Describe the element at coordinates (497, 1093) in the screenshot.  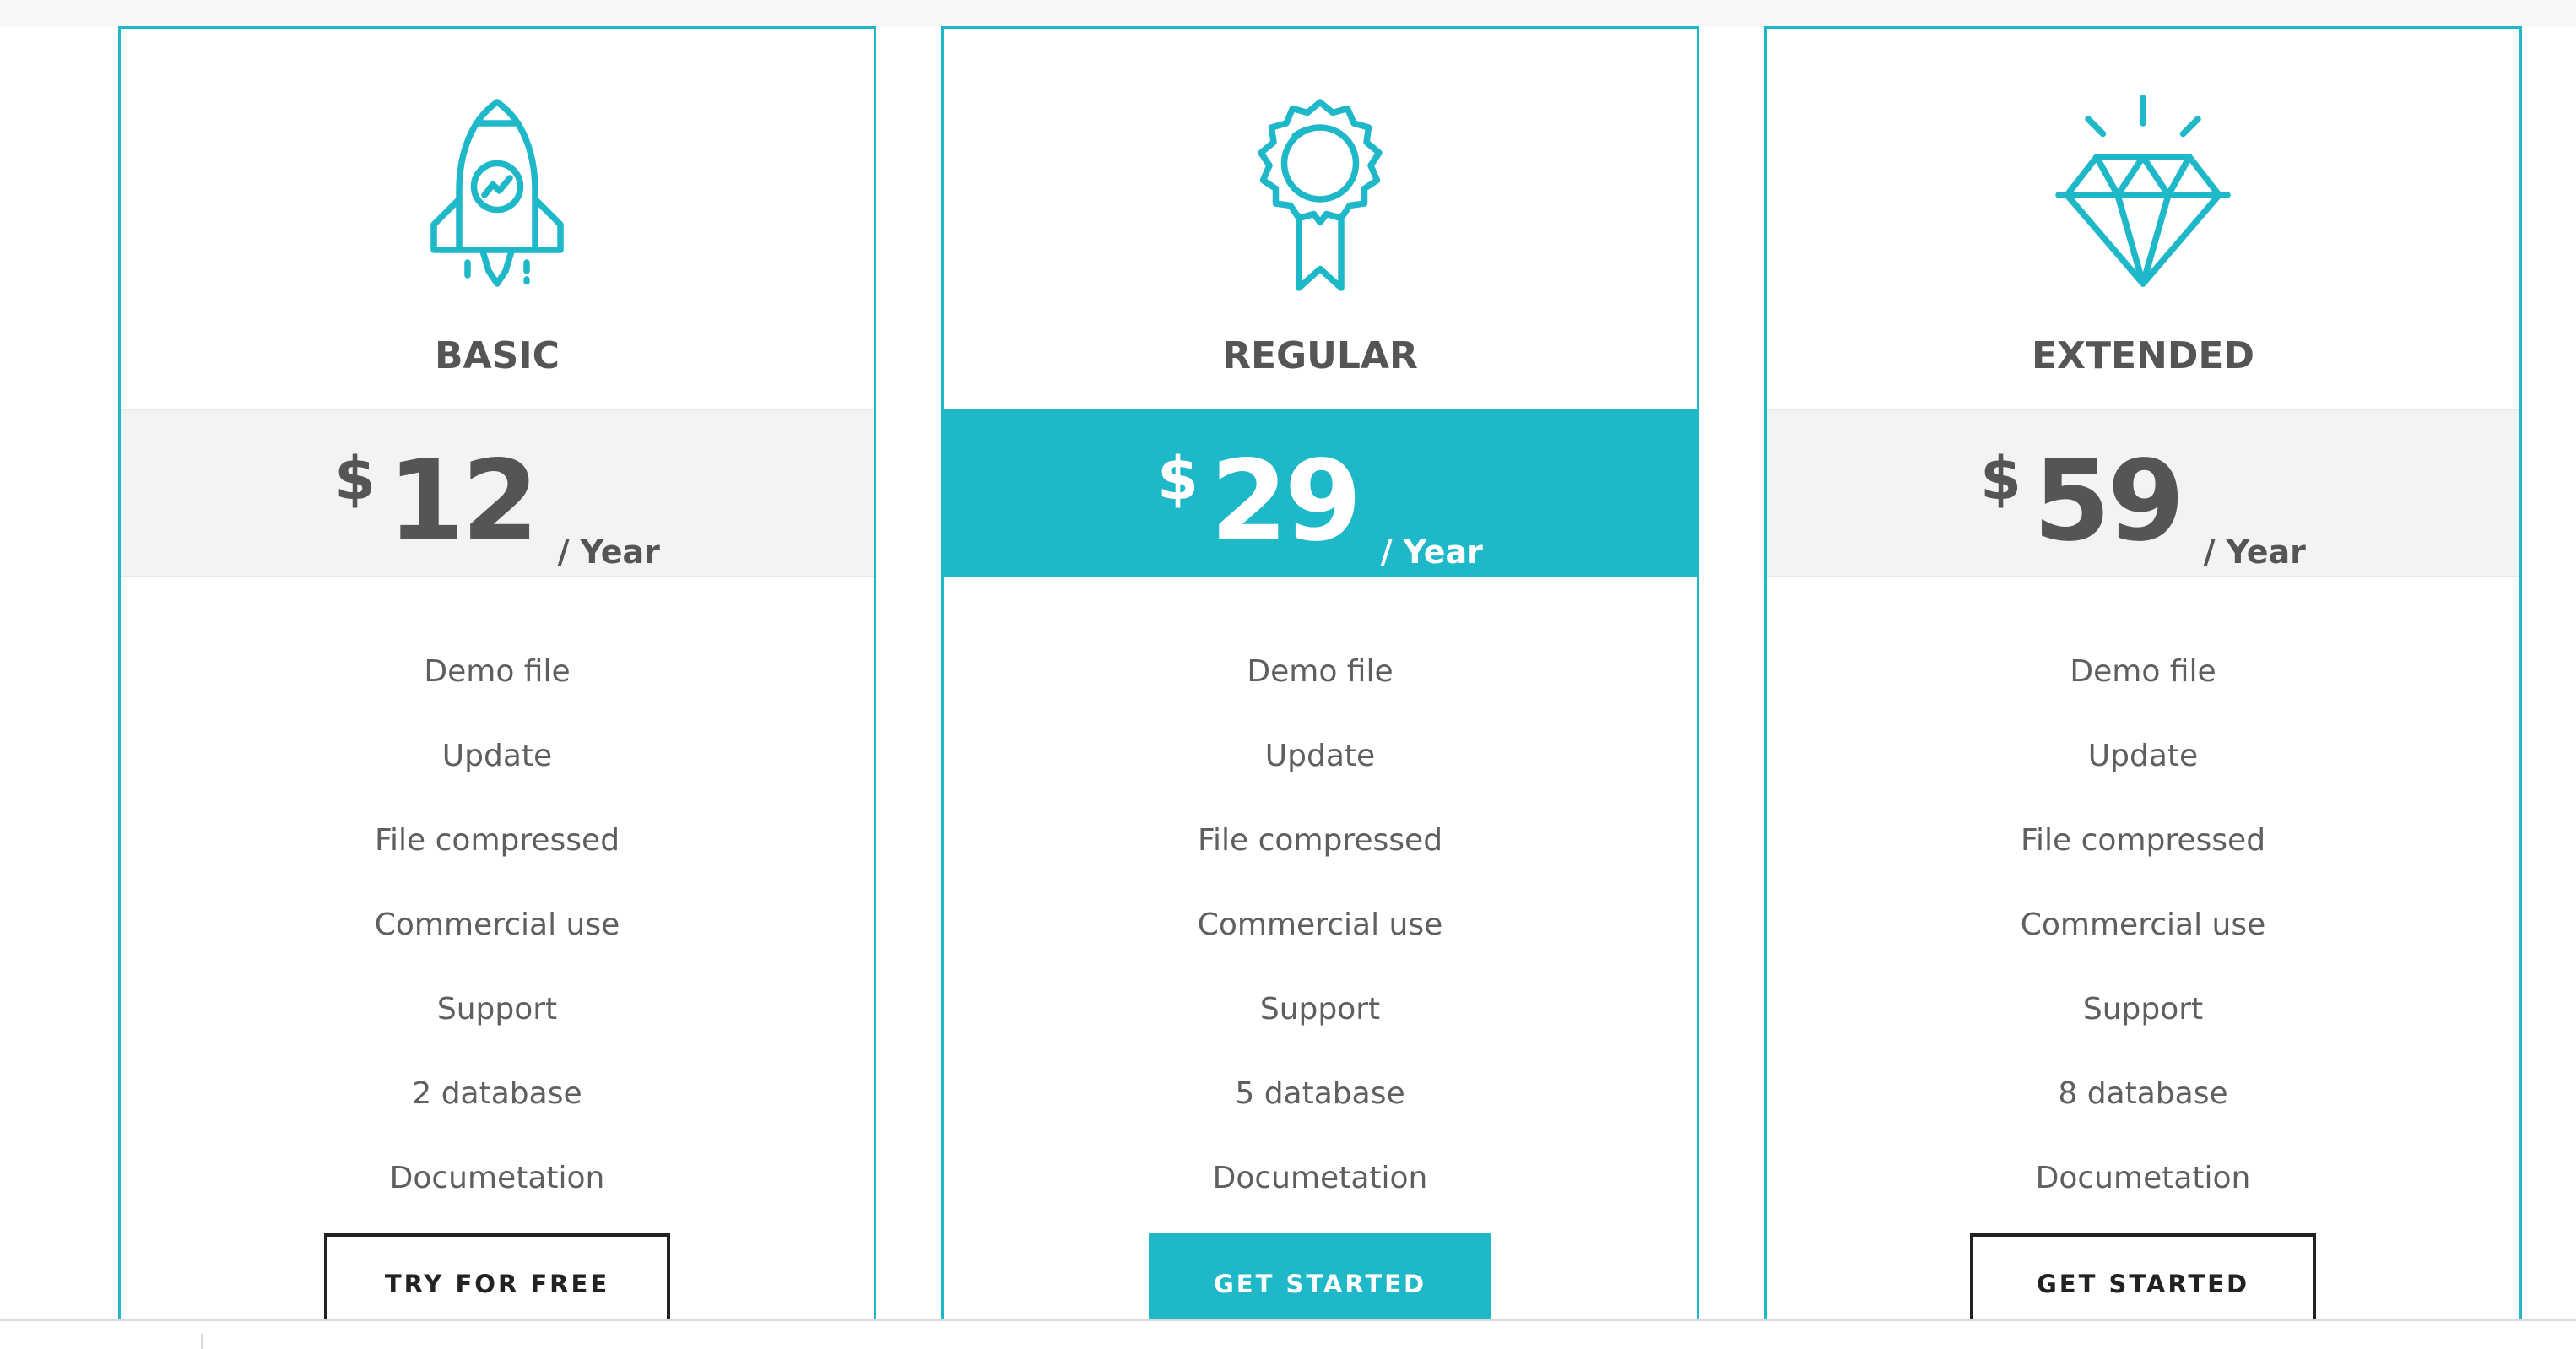
I see `feature-item: 2 database` at that location.